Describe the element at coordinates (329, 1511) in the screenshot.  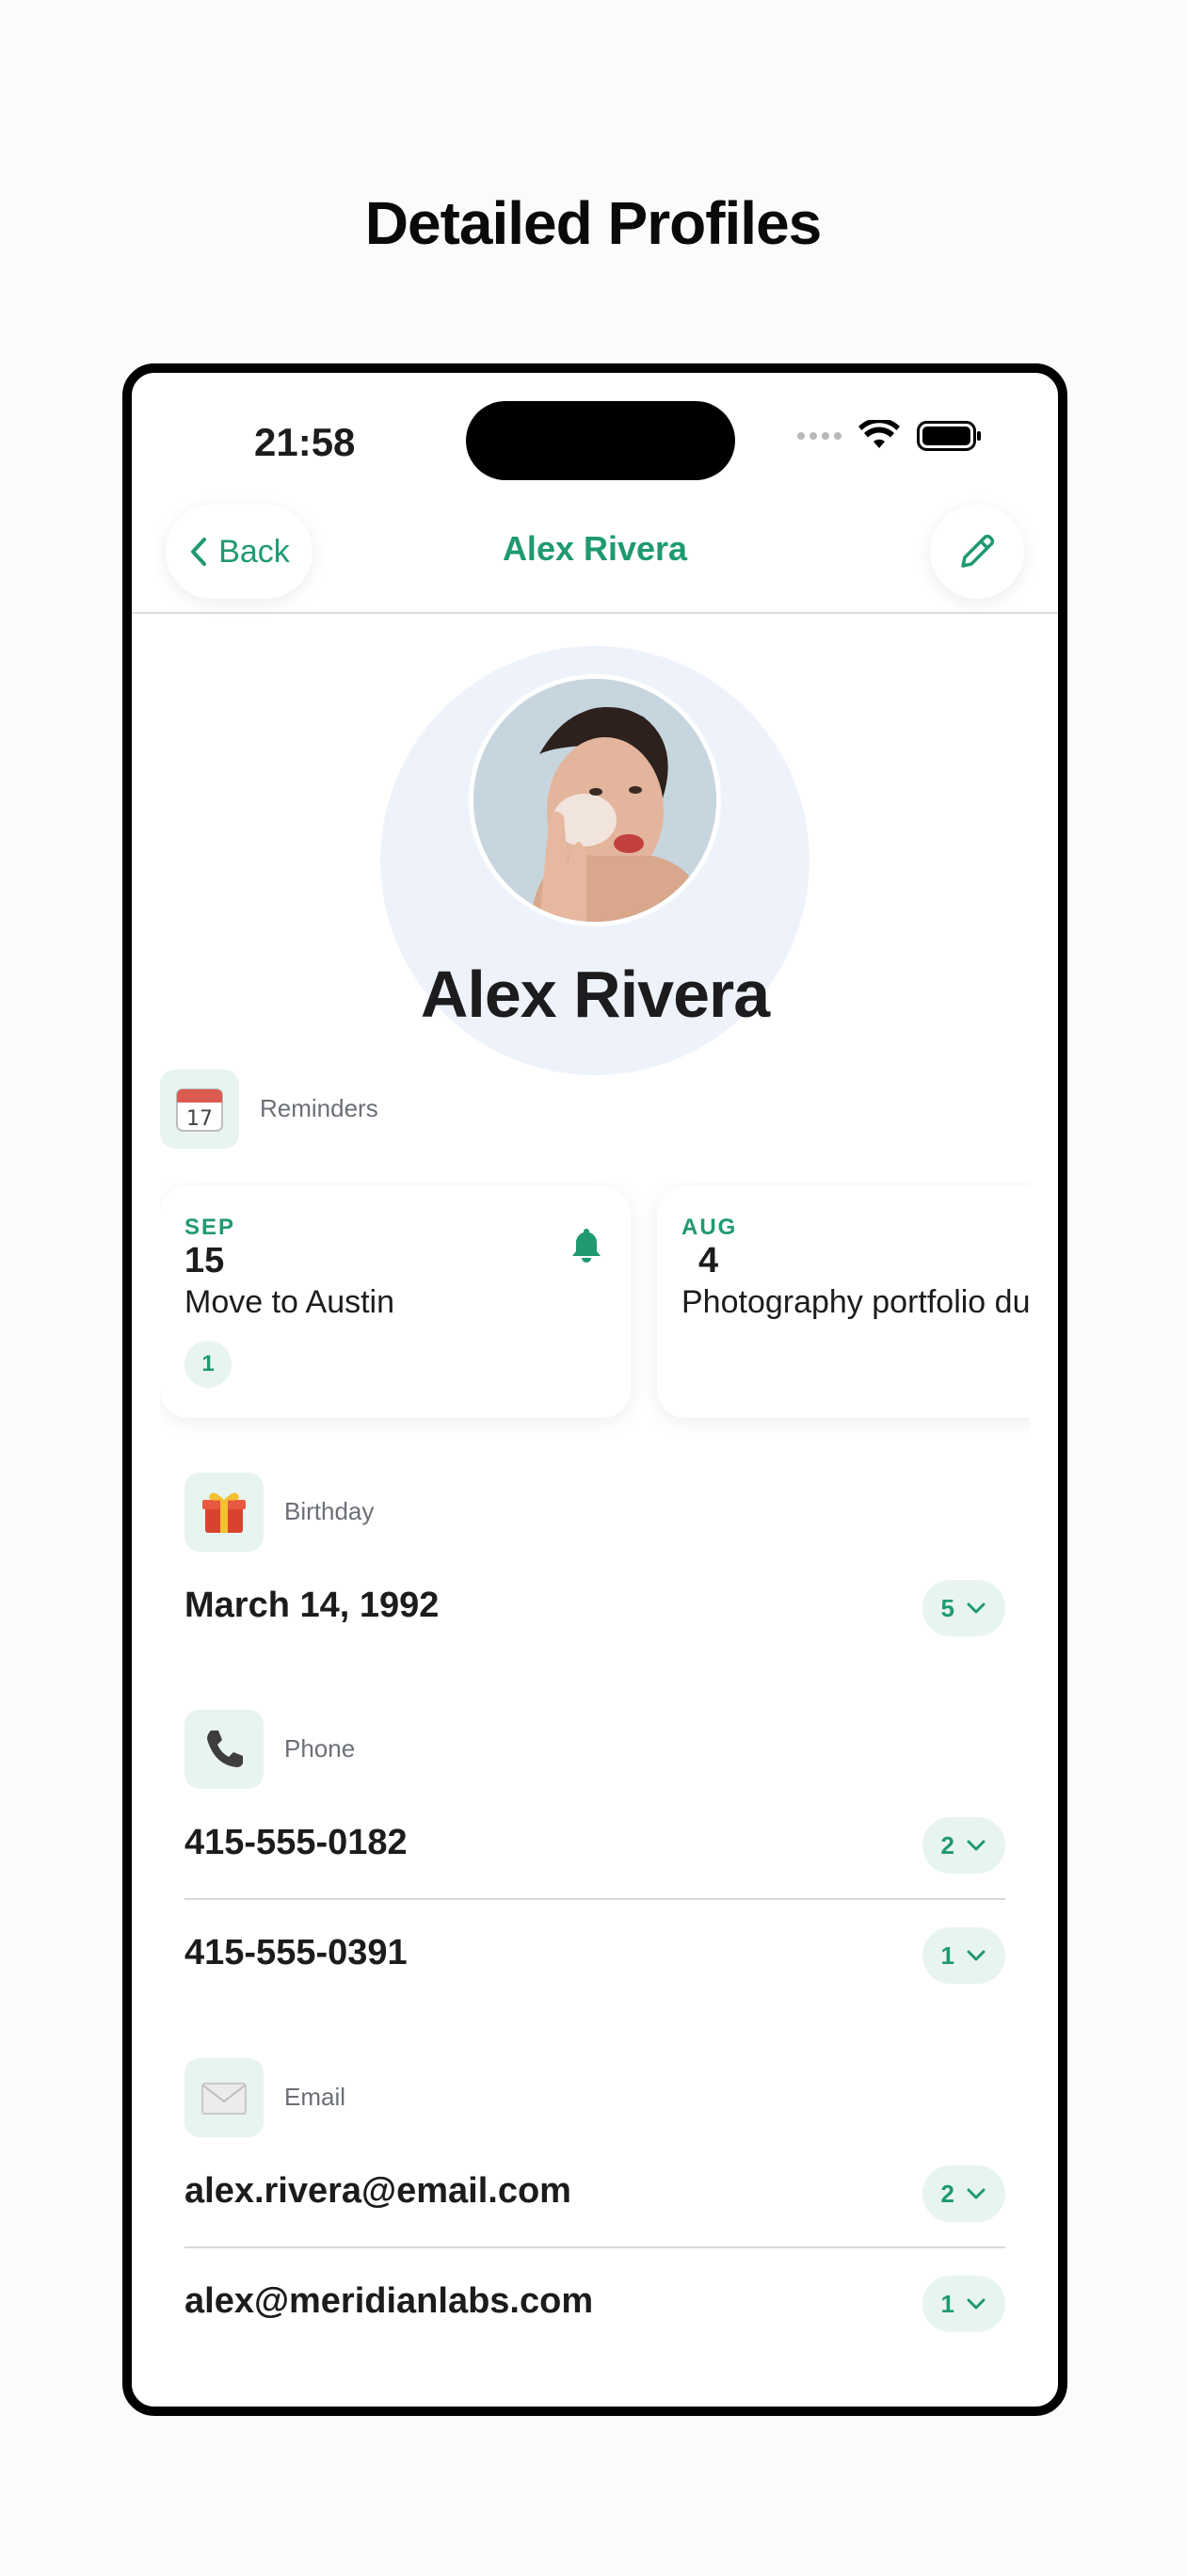
I see `birthday-label: Birthday` at that location.